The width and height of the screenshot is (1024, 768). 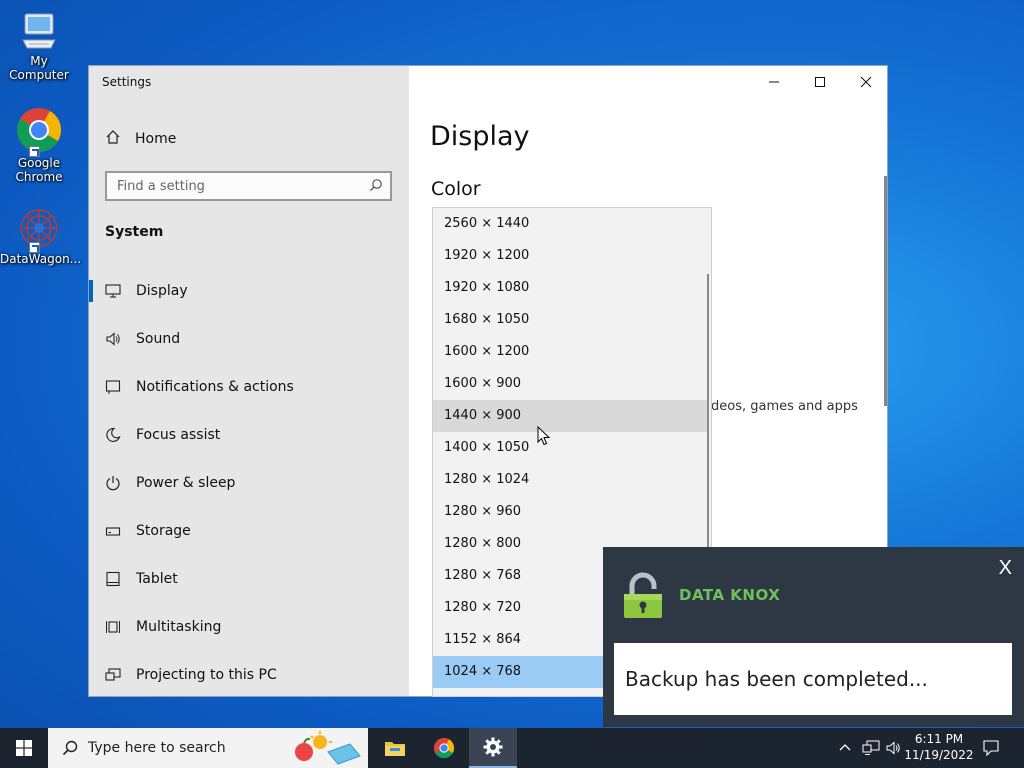 I want to click on nav-item-label: Tablet, so click(x=157, y=579).